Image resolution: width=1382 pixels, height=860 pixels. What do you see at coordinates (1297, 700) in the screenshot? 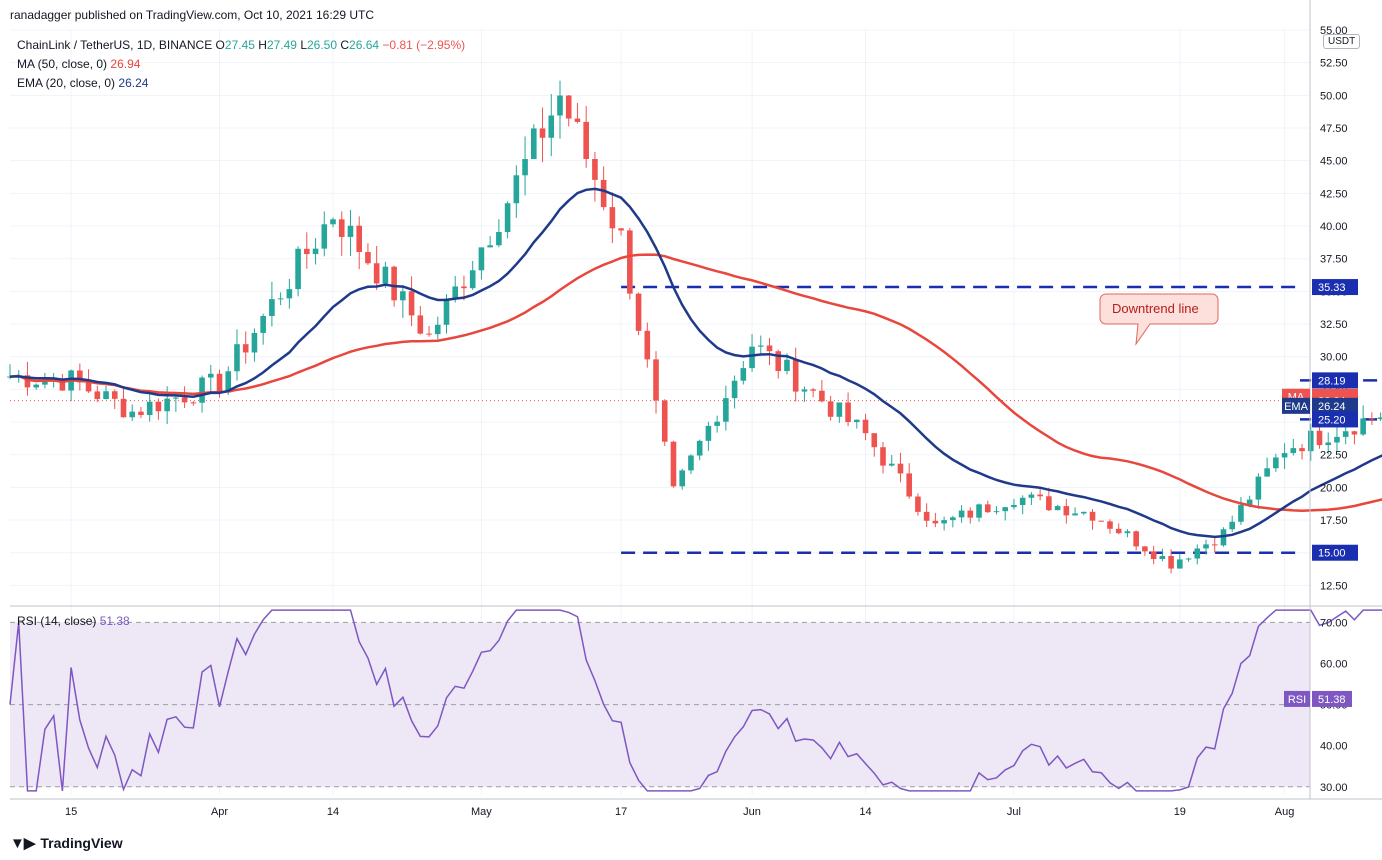
I see `rsi-tag-name: RSI` at bounding box center [1297, 700].